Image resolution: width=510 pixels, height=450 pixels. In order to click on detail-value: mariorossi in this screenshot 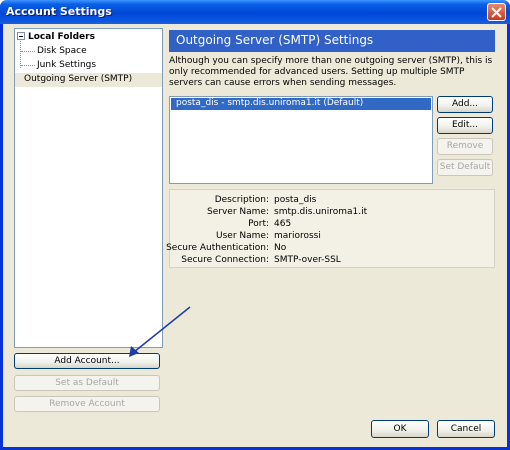, I will do `click(297, 236)`.